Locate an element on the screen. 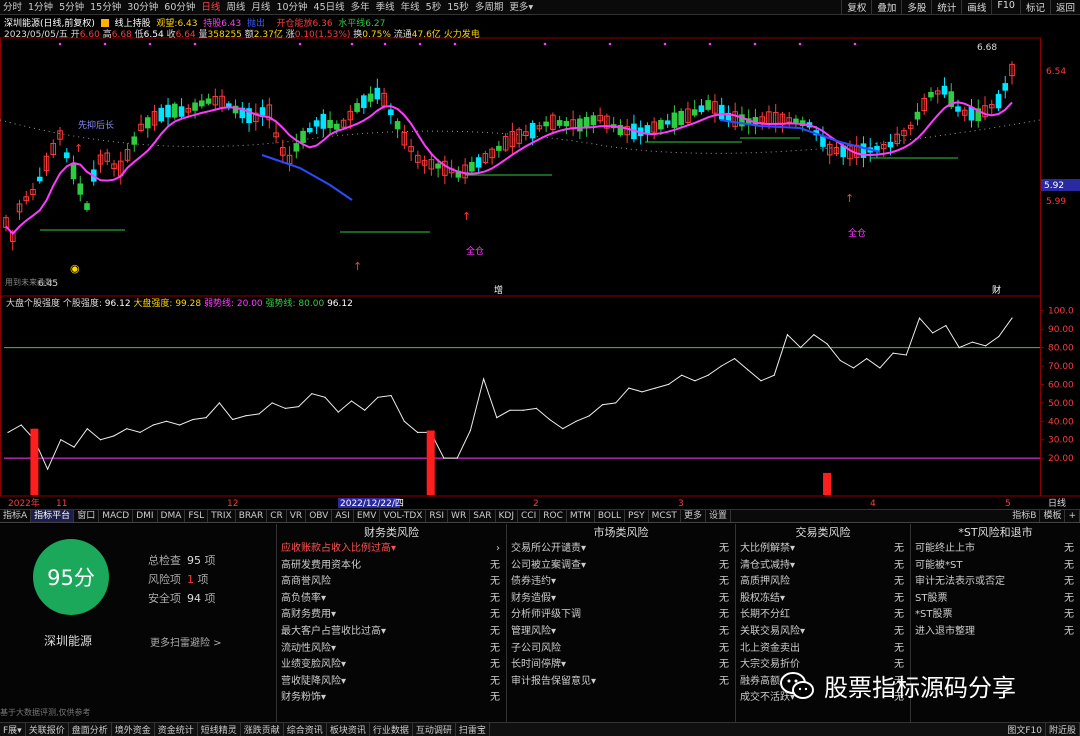  risk-item: 清仓式减持▾ 无 is located at coordinates (823, 566).